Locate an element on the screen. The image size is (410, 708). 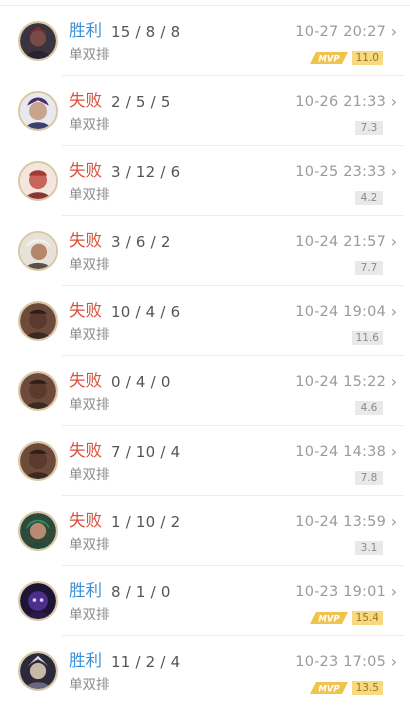
match-score-badge: 7.8 is located at coordinates (369, 478).